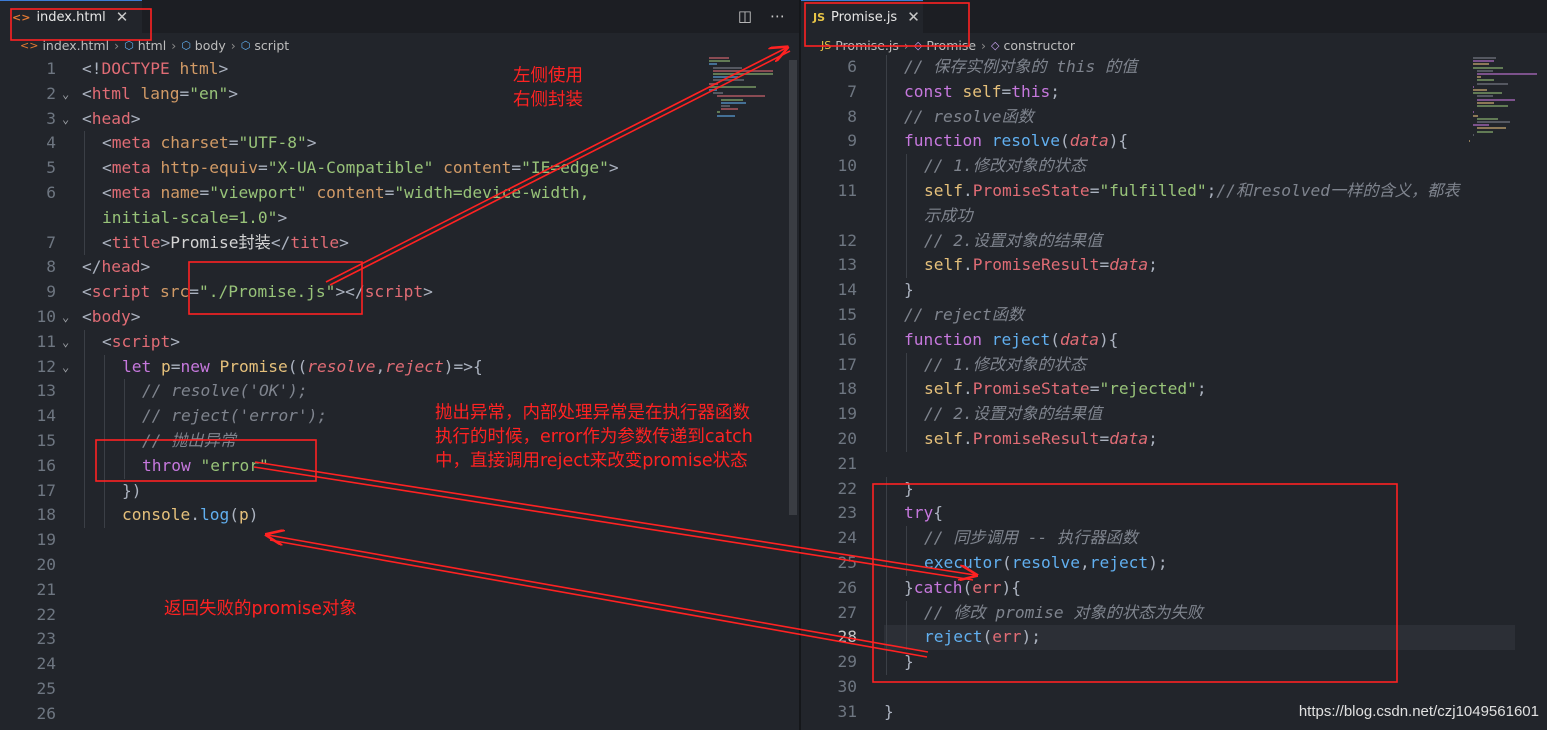 The width and height of the screenshot is (1547, 730). What do you see at coordinates (152, 45) in the screenshot?
I see `breadcrumb-item: html` at bounding box center [152, 45].